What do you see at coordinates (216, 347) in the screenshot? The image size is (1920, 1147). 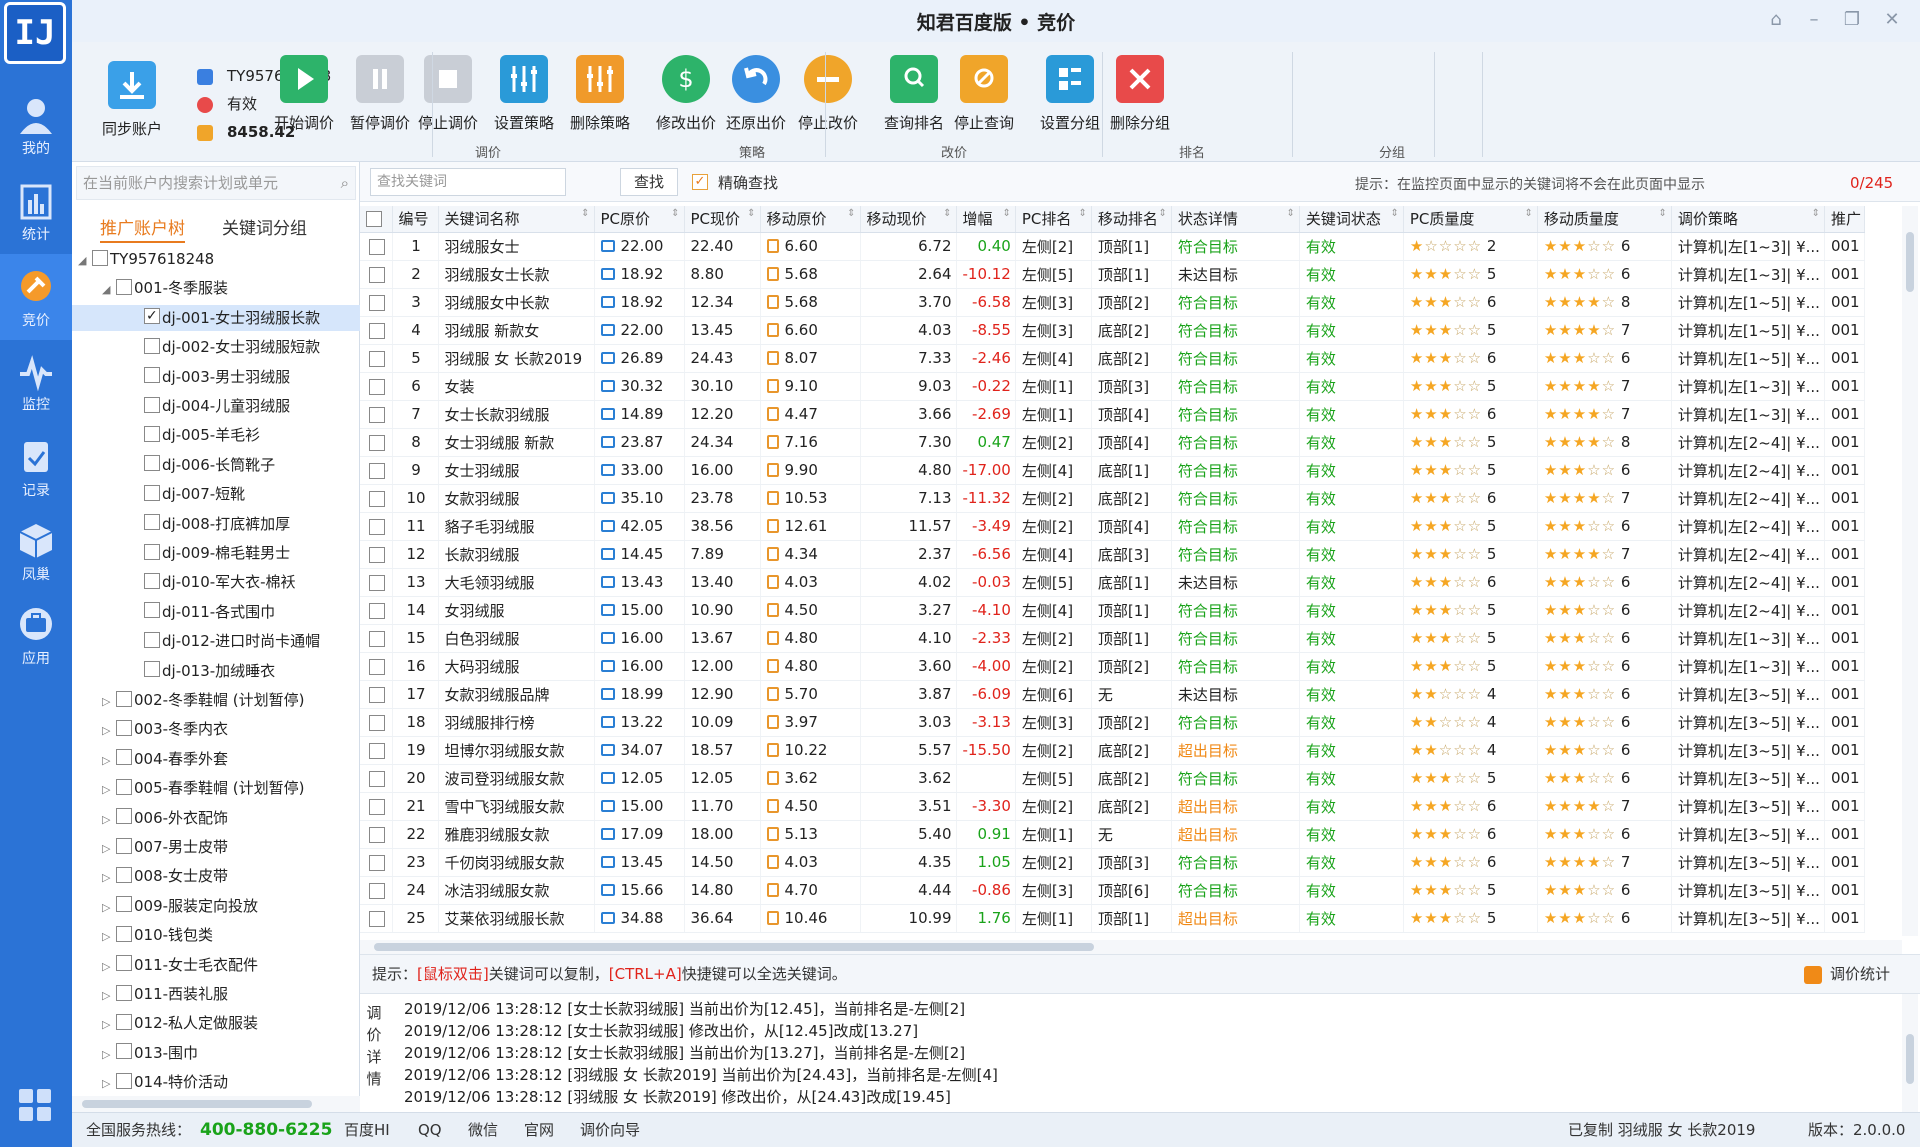 I see `tree-unit: dj-002-女士羽绒服短款` at bounding box center [216, 347].